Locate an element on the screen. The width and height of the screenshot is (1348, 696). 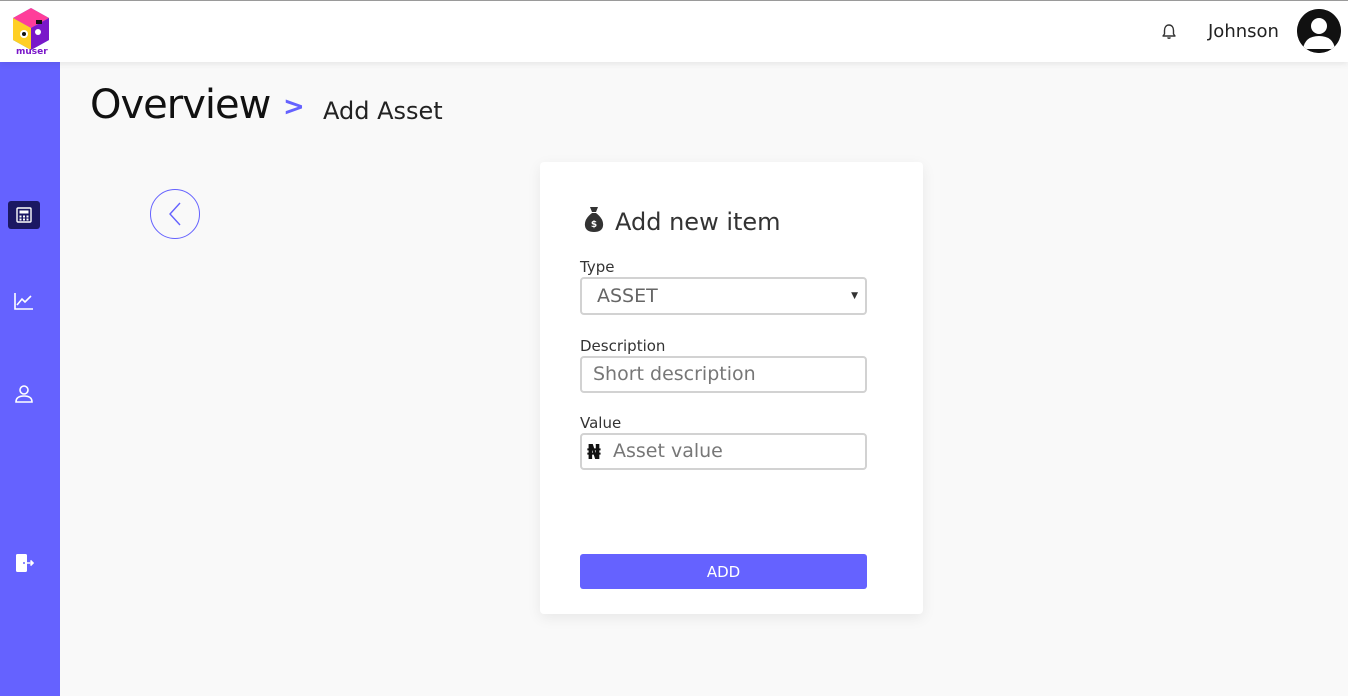
description-label: Description is located at coordinates (623, 346).